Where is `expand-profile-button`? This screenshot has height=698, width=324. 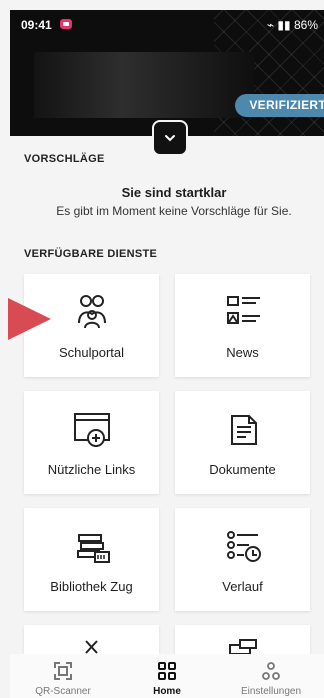
expand-profile-button is located at coordinates (170, 138).